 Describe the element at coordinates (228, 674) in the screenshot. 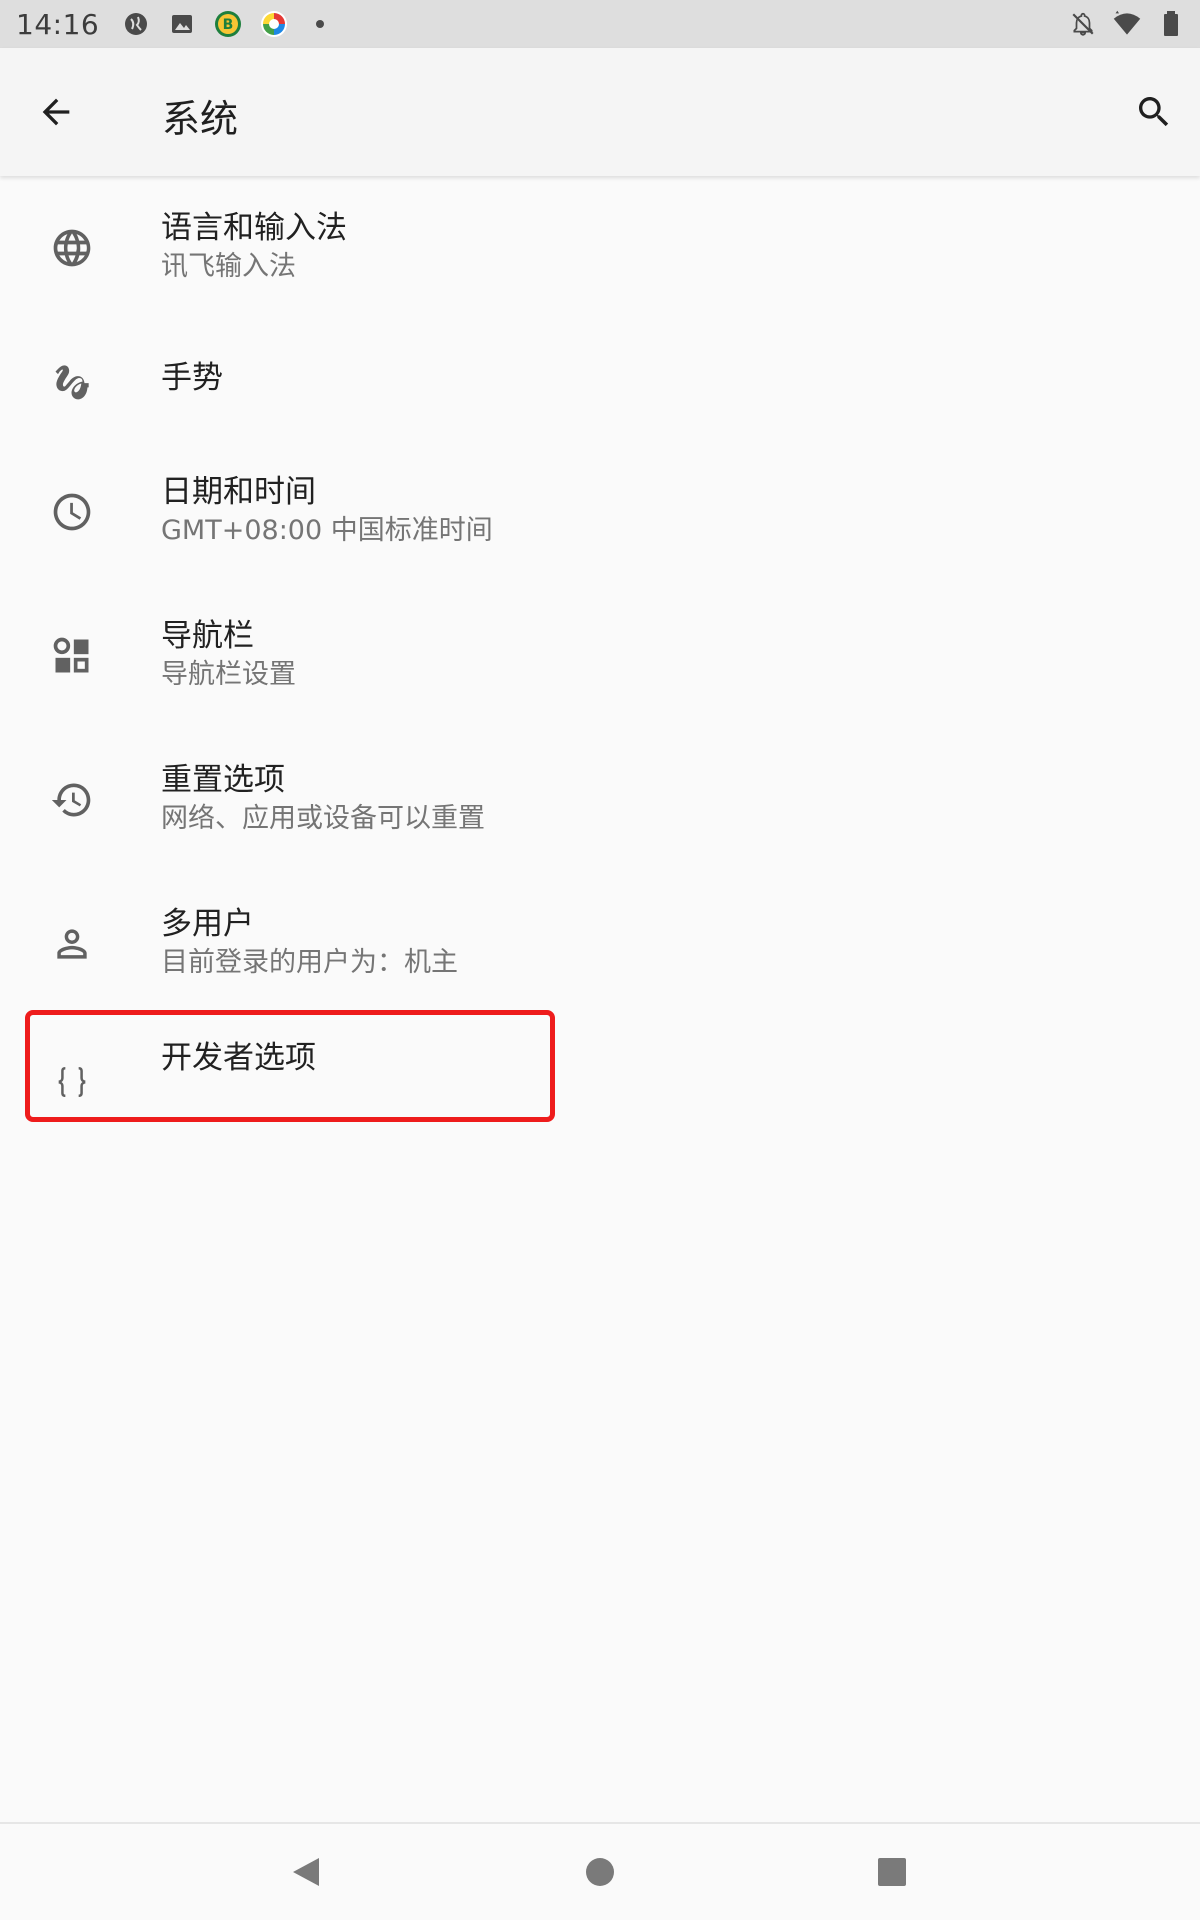

I see `setting-subtitle: 导航栏设置` at that location.